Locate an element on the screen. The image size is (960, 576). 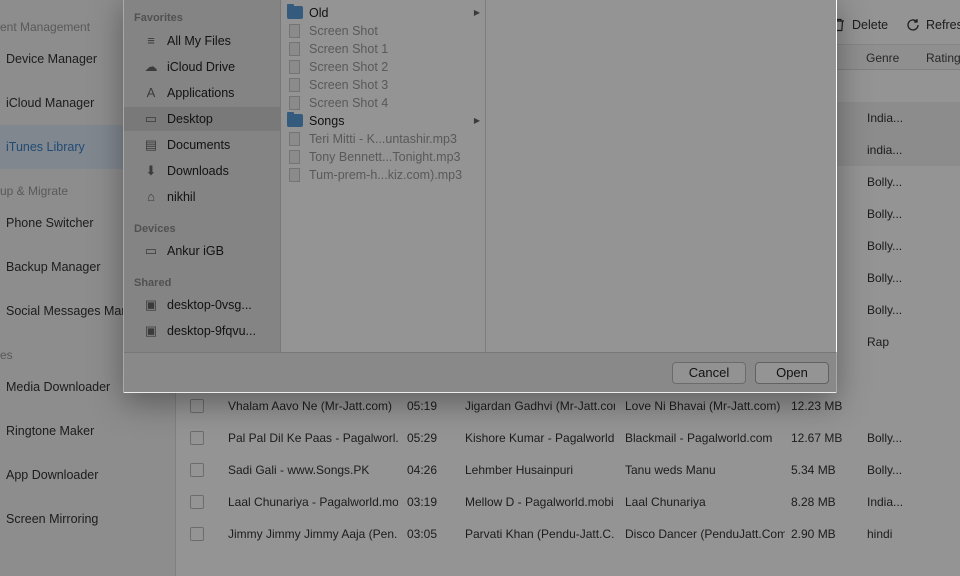
file-name: Tony Bennett...Tonight.mp3 is located at coordinates (385, 157).